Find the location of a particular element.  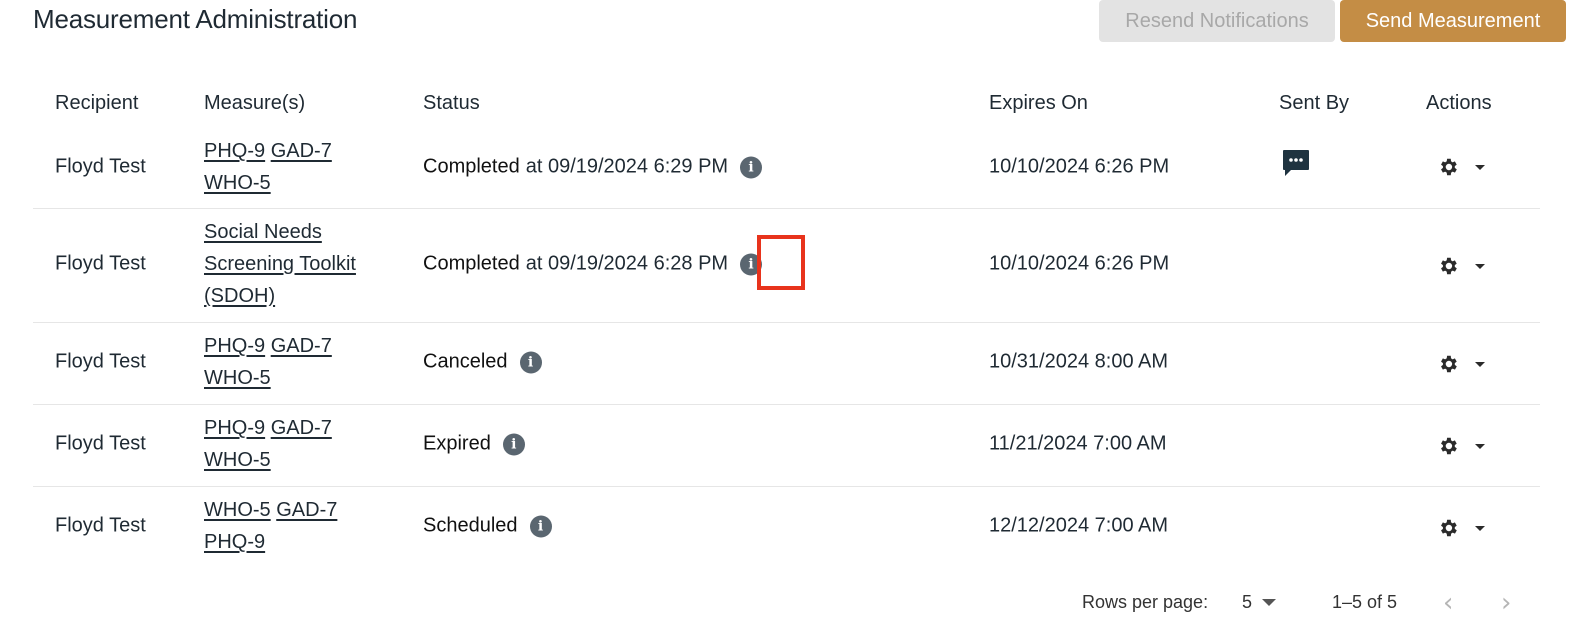

page-title: Measurement Administration is located at coordinates (195, 19).